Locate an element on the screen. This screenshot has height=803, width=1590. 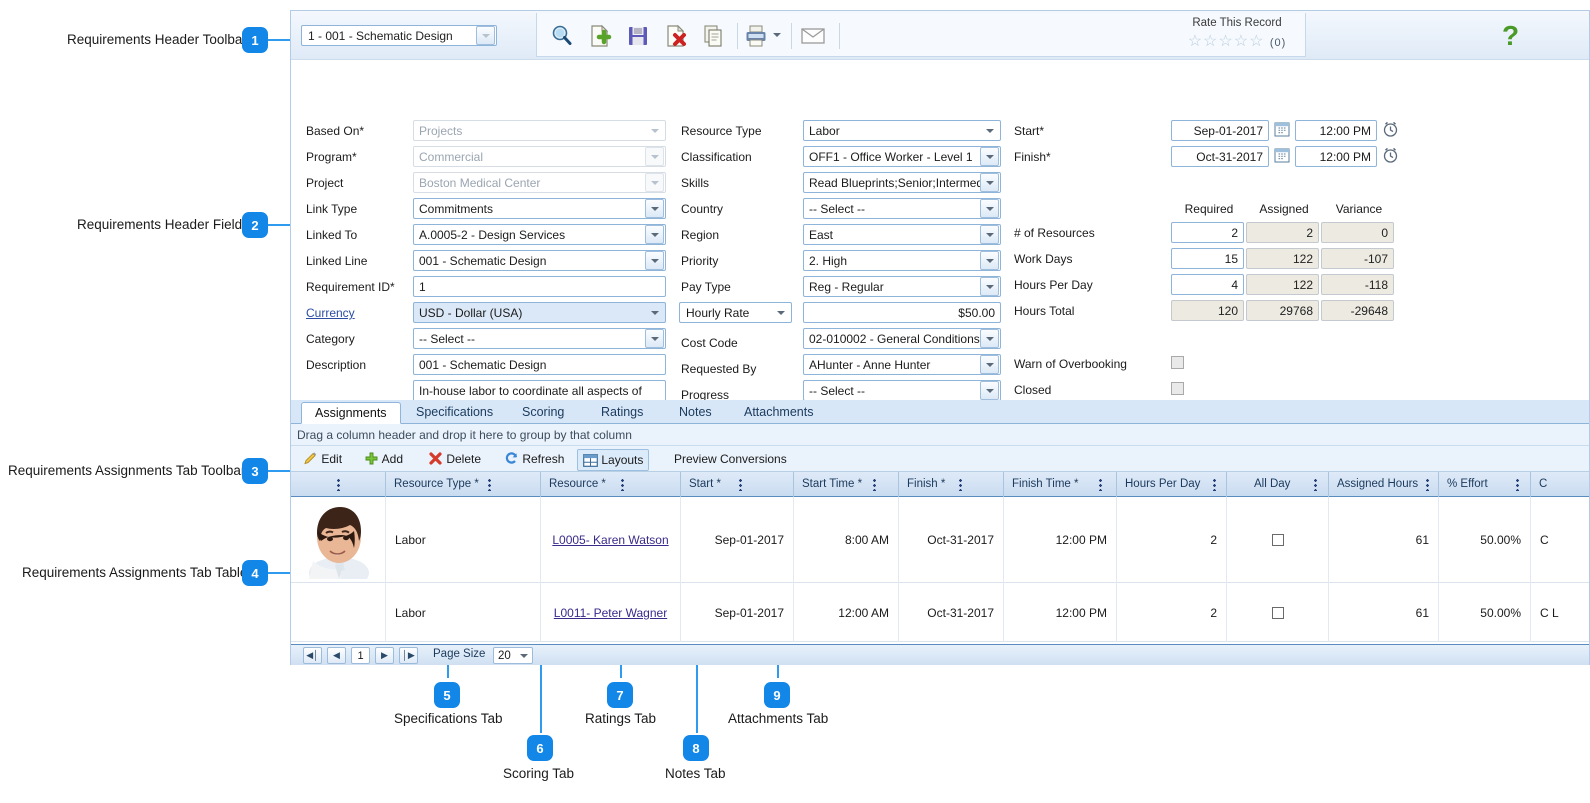
grid-col-assigned-hours-menu-icon is located at coordinates (1427, 484).